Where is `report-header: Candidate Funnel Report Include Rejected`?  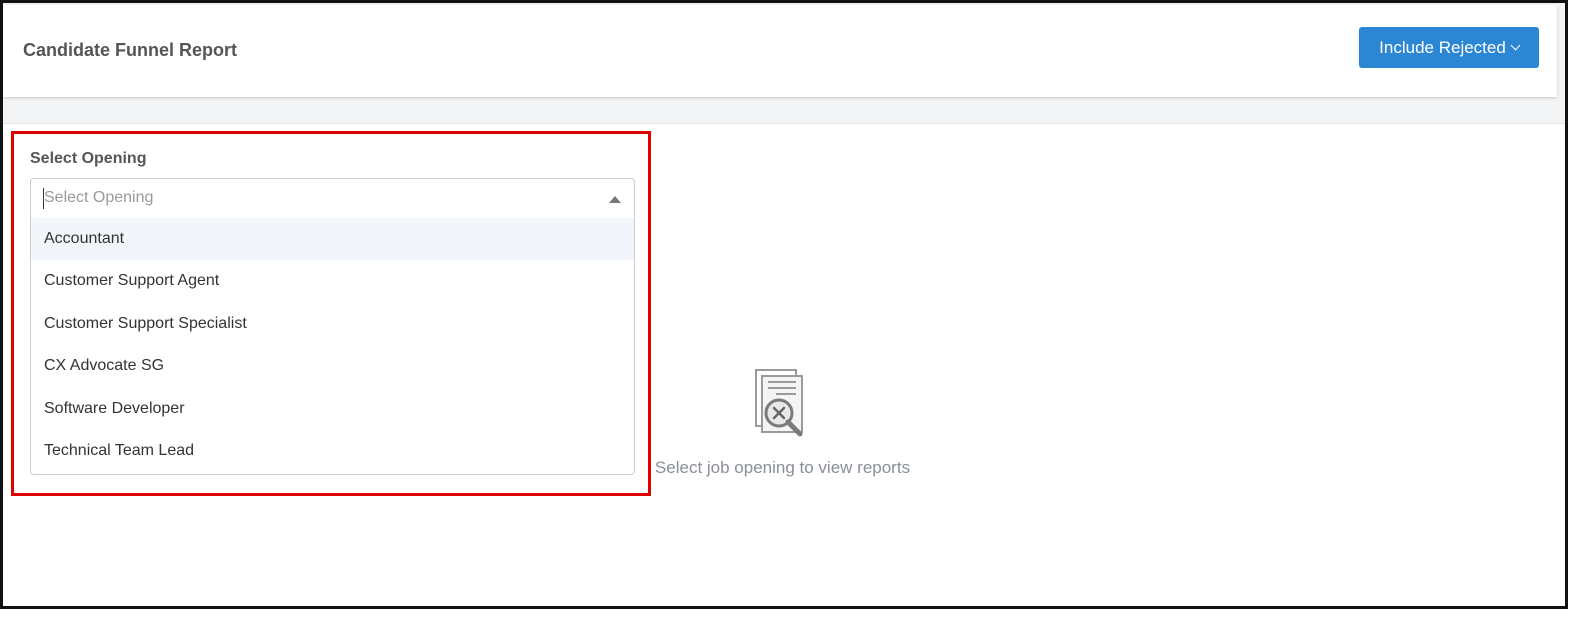
report-header: Candidate Funnel Report Include Rejected is located at coordinates (780, 51).